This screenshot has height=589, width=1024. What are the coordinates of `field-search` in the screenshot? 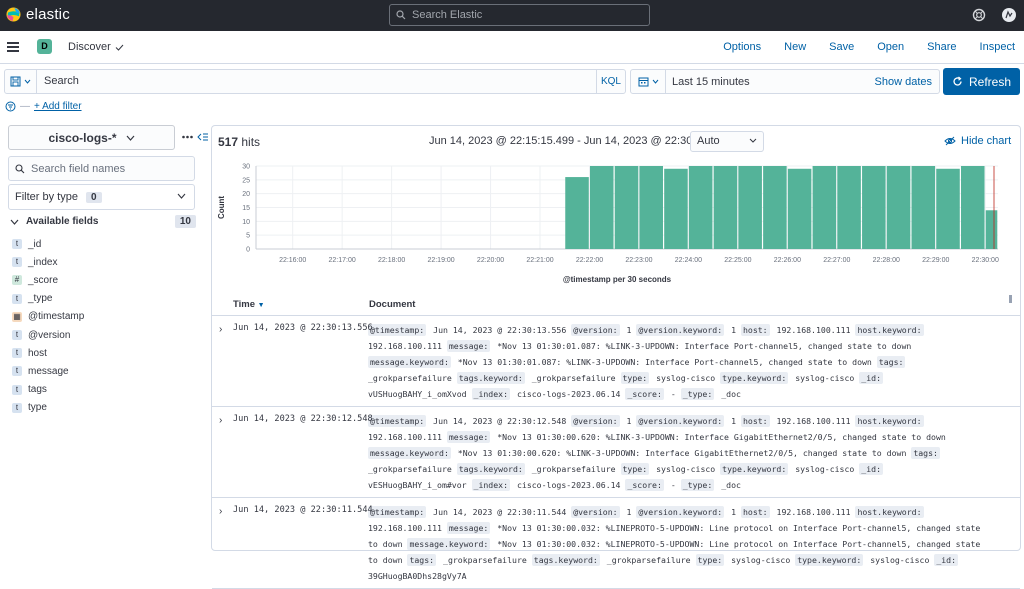 It's located at (101, 168).